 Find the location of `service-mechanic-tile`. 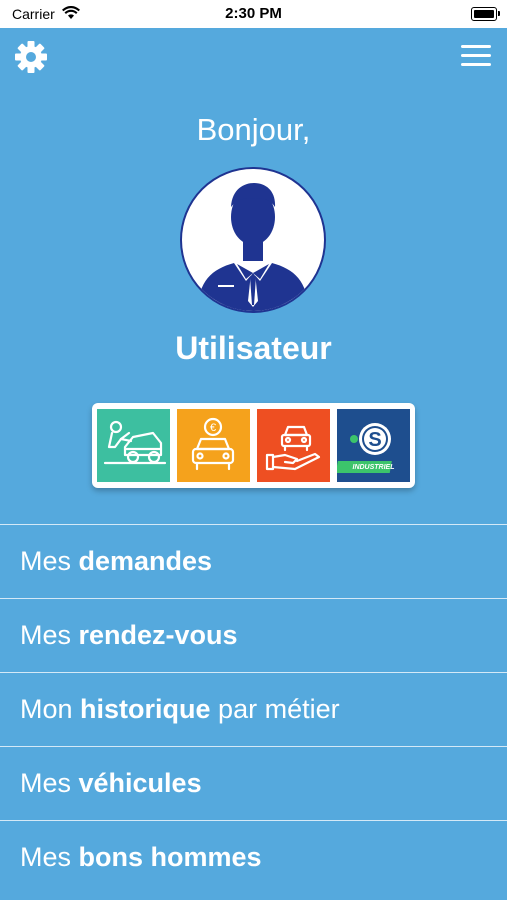

service-mechanic-tile is located at coordinates (133, 445).